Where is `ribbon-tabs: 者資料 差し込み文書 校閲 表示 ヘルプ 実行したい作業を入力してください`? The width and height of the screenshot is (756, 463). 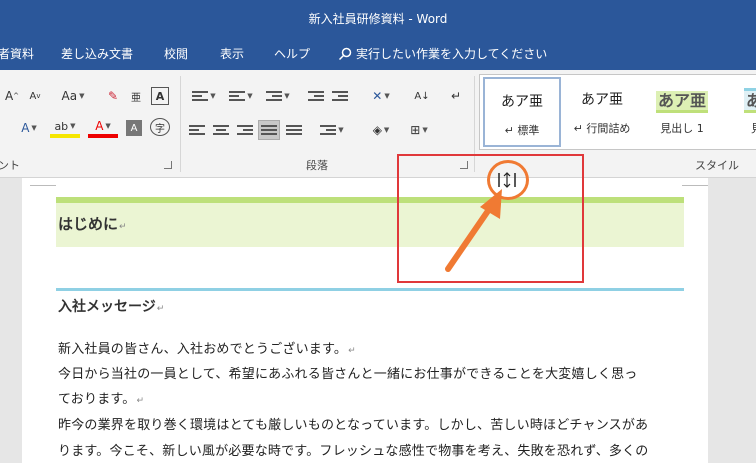 ribbon-tabs: 者資料 差し込み文書 校閲 表示 ヘルプ 実行したい作業を入力してください is located at coordinates (378, 53).